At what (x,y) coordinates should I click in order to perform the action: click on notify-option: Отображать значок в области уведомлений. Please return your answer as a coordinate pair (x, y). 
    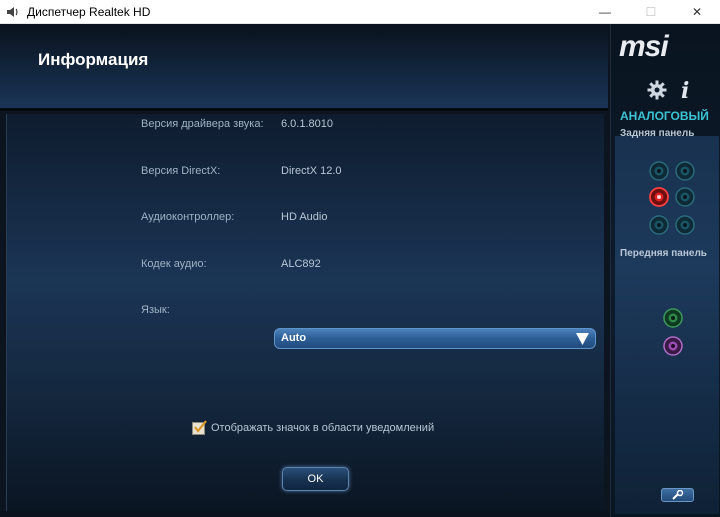
    Looking at the image, I should click on (313, 427).